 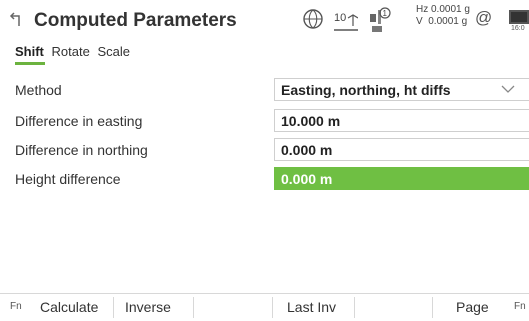 I want to click on chevron-down-icon, so click(x=508, y=89).